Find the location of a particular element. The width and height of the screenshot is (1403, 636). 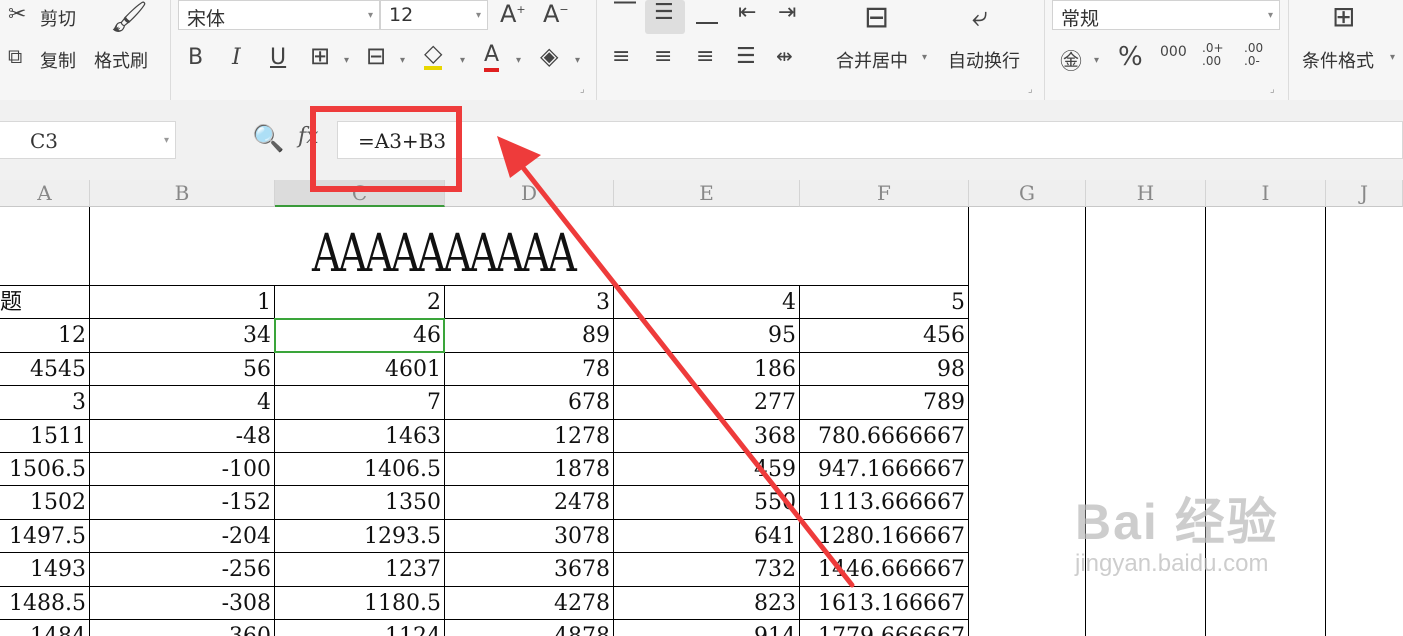

copy-button: ⧉ 复制 is located at coordinates (46, 59).